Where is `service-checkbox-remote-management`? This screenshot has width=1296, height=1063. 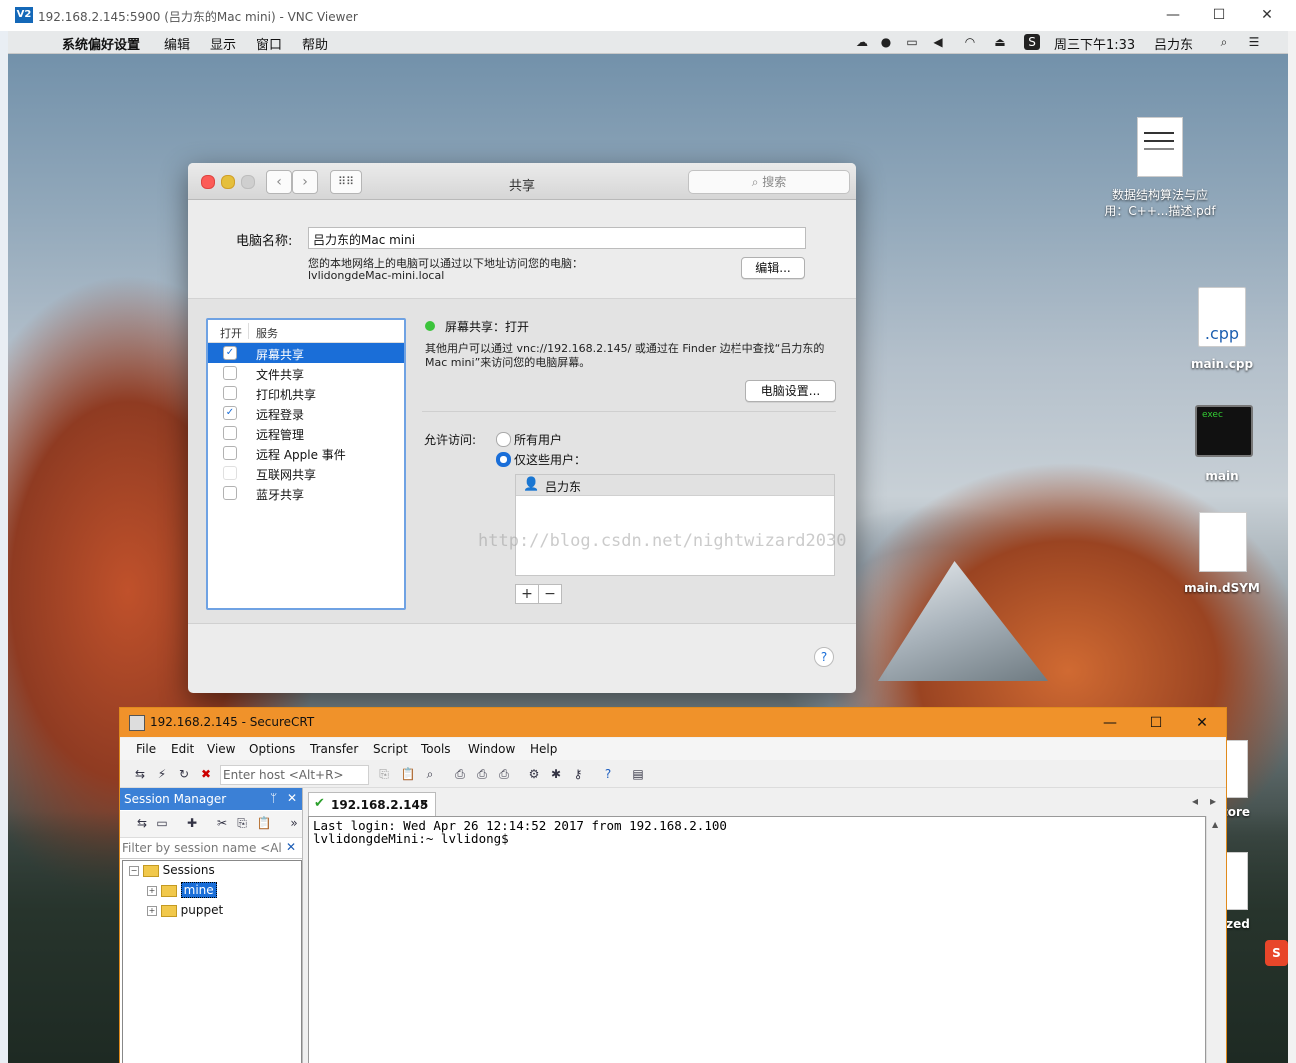
service-checkbox-remote-management is located at coordinates (230, 433).